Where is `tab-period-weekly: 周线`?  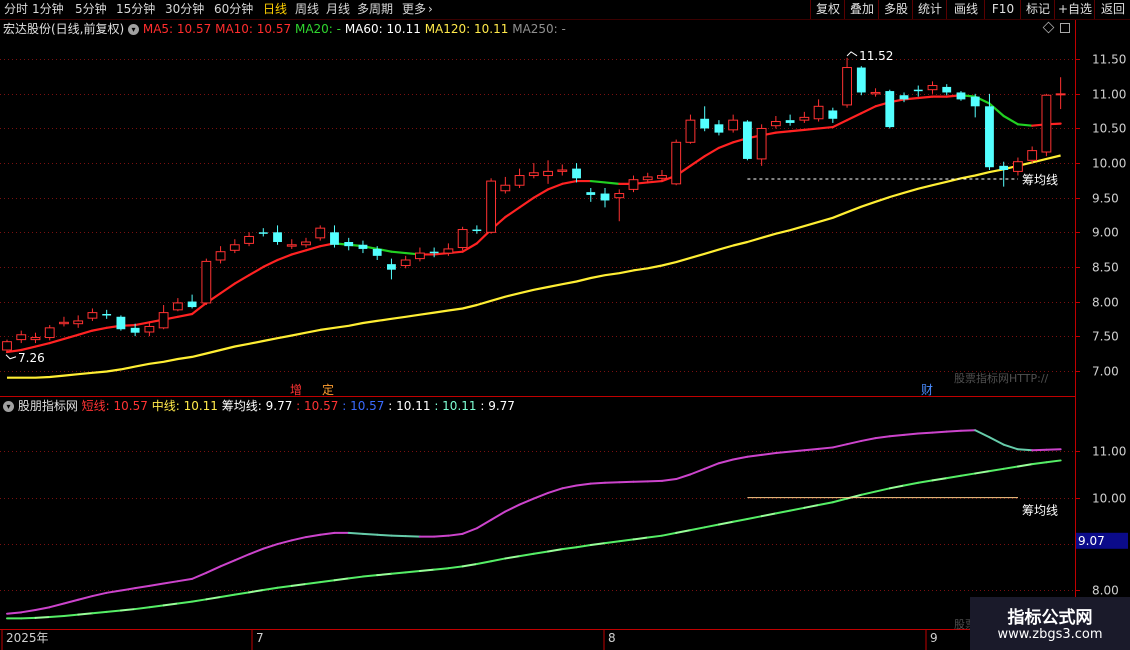 tab-period-weekly: 周线 is located at coordinates (307, 9).